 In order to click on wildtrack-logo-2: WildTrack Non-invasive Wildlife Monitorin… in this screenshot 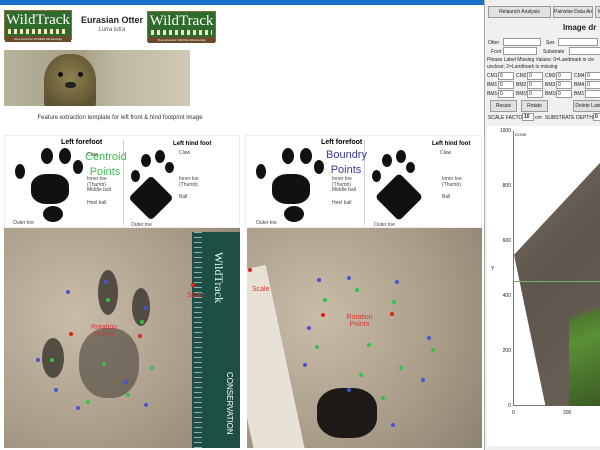, I will do `click(181, 27)`.